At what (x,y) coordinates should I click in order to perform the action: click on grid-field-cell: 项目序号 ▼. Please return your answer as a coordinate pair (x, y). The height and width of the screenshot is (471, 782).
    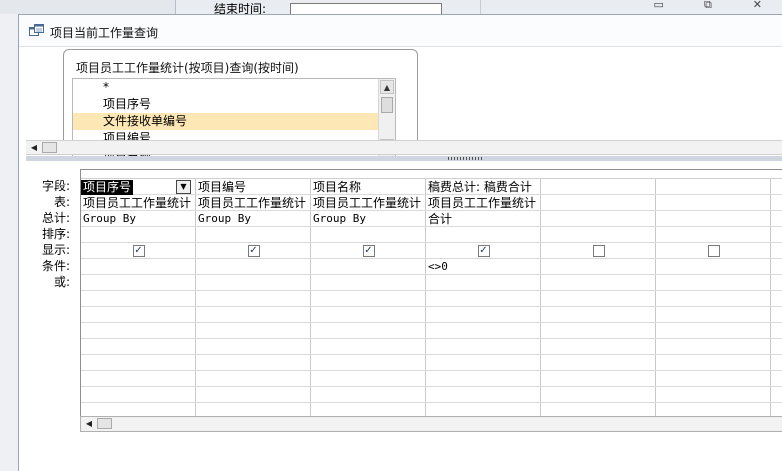
    Looking at the image, I should click on (138, 187).